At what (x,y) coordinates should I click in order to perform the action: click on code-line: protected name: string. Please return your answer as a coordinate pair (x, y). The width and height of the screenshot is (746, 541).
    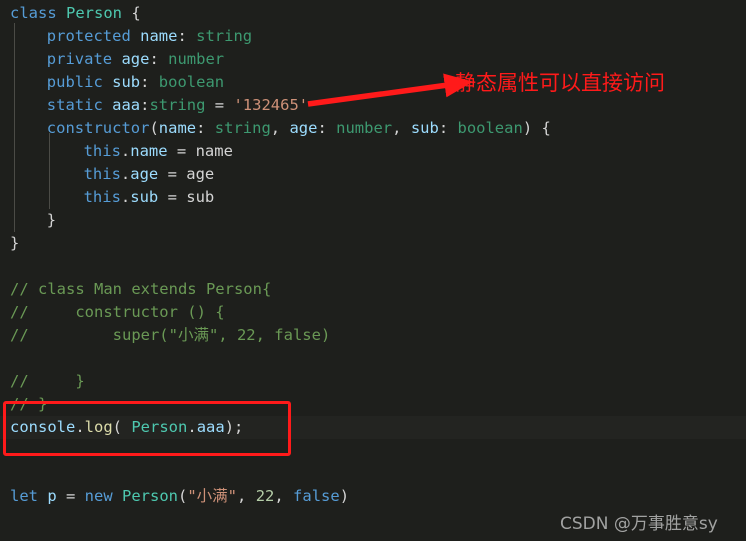
    Looking at the image, I should click on (149, 36).